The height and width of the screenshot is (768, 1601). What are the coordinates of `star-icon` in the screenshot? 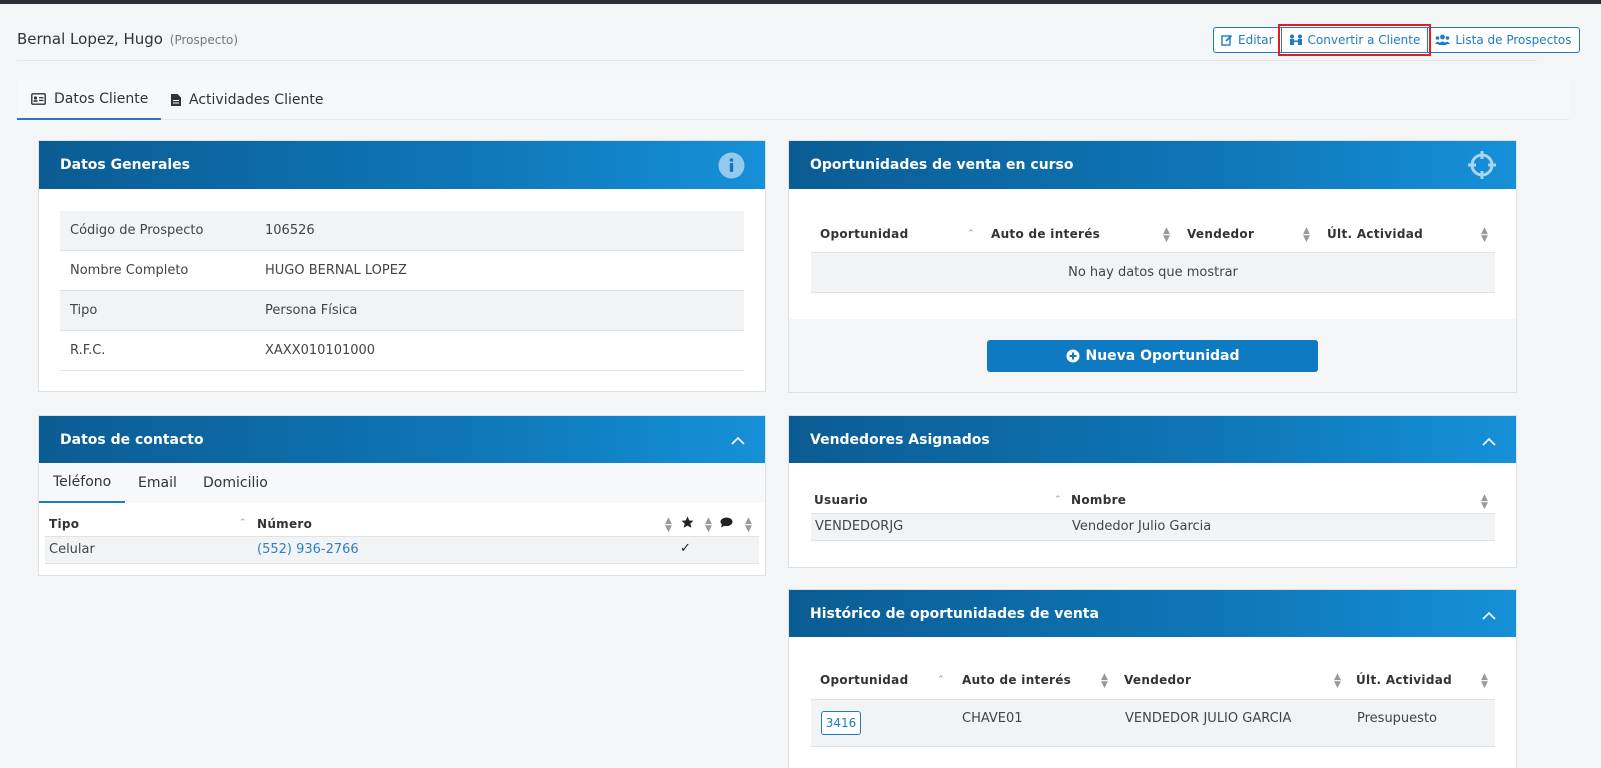 It's located at (687, 524).